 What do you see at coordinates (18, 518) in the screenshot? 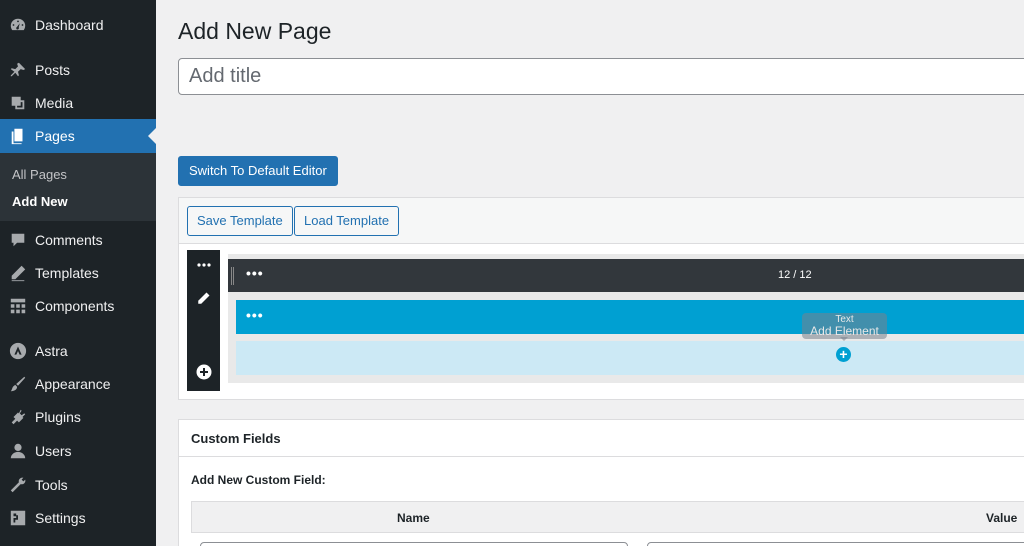
I see `settings-icon` at bounding box center [18, 518].